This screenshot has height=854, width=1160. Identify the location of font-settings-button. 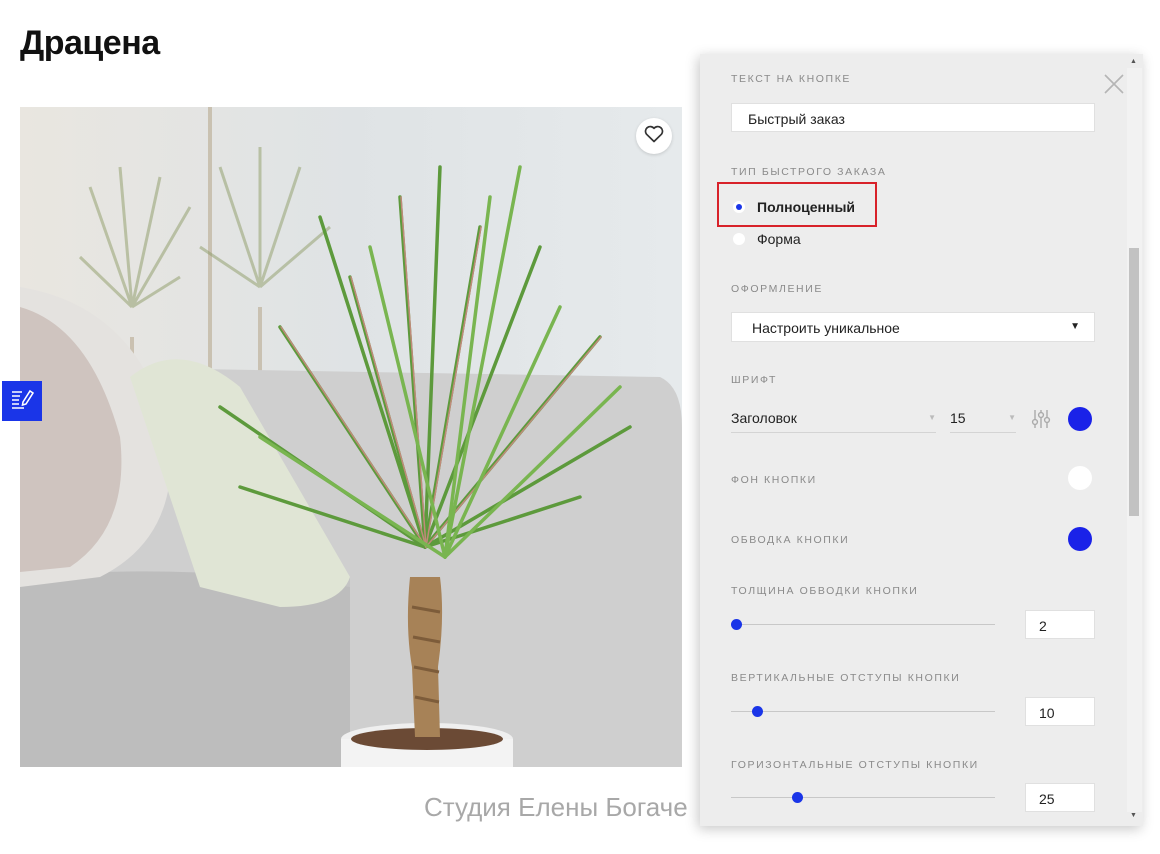
(1041, 419).